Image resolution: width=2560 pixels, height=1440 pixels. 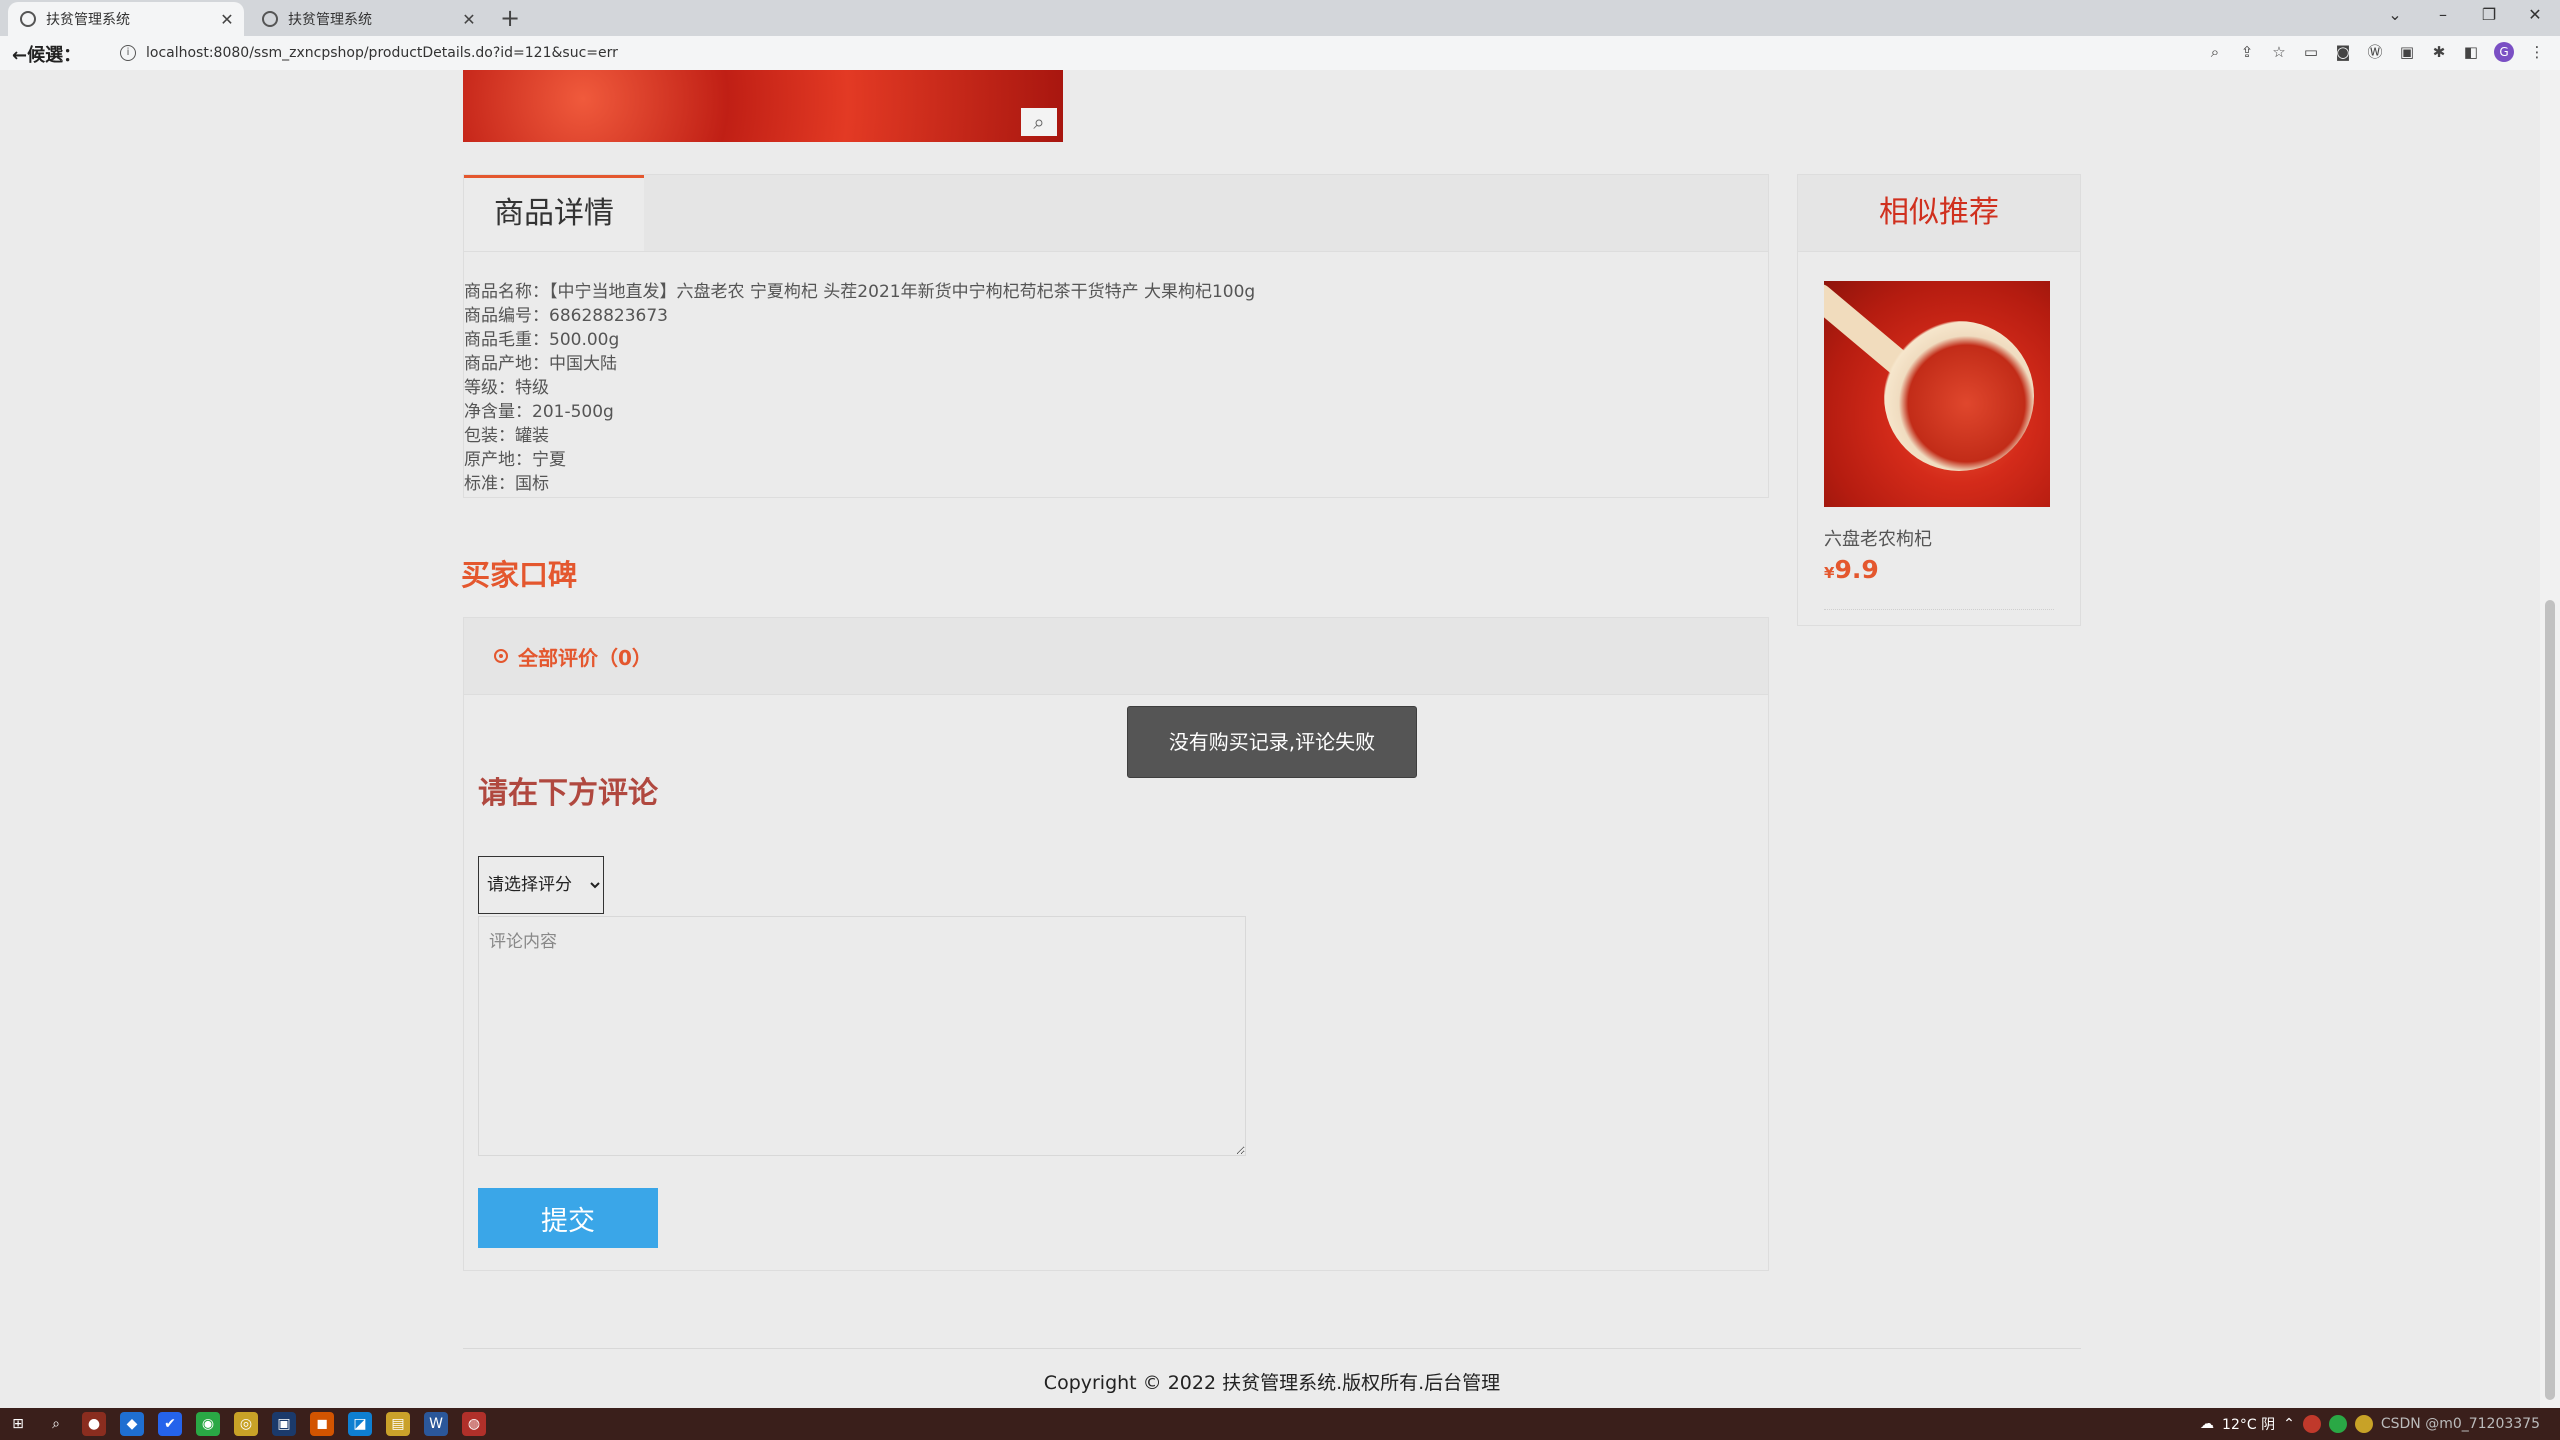 I want to click on window-close-button: ✕, so click(x=2535, y=15).